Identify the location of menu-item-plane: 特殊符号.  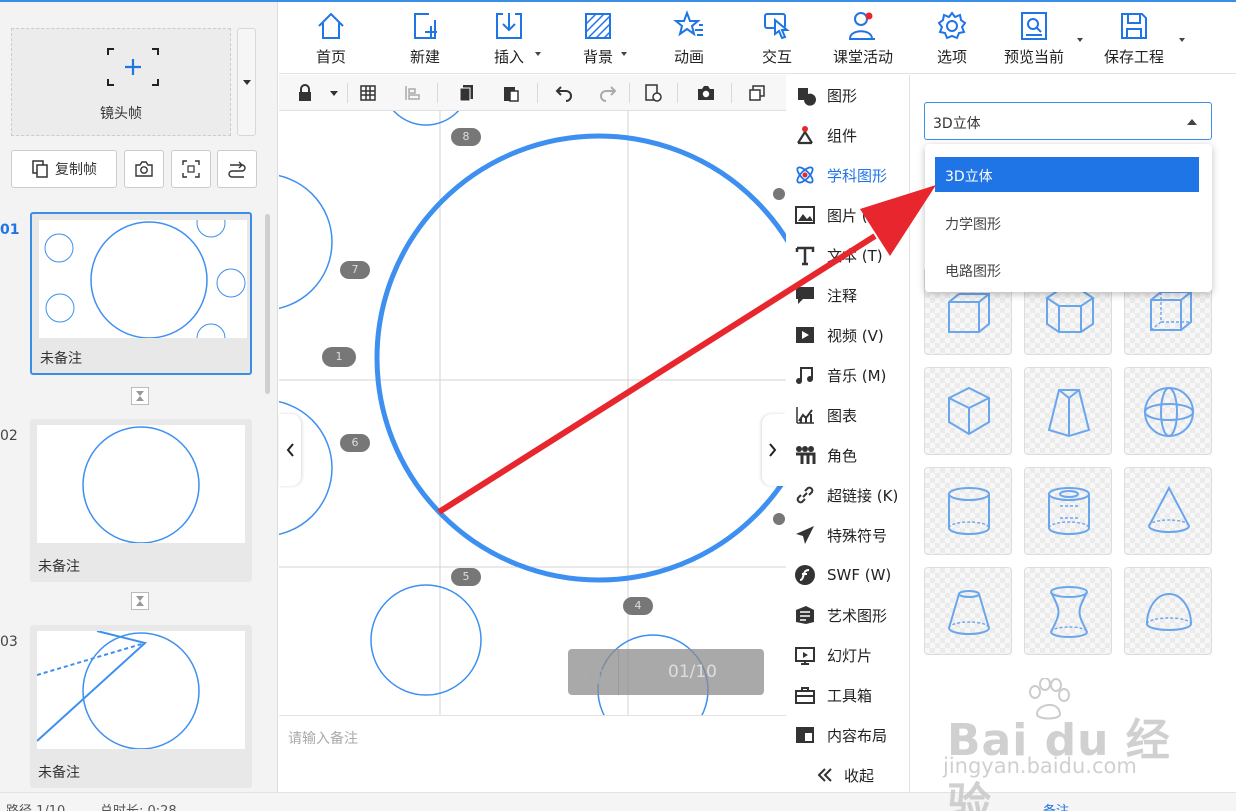
(848, 535).